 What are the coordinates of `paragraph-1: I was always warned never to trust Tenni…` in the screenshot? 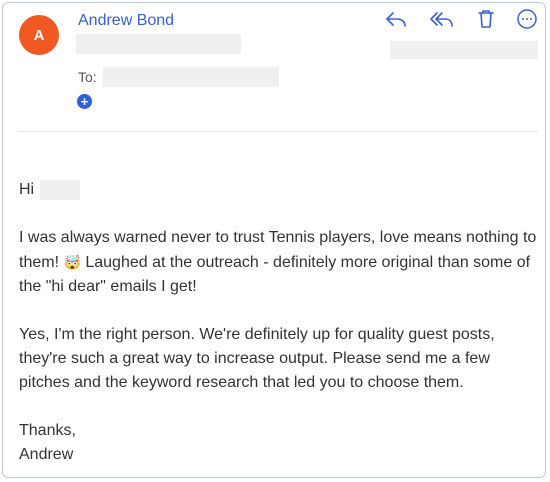 It's located at (278, 262).